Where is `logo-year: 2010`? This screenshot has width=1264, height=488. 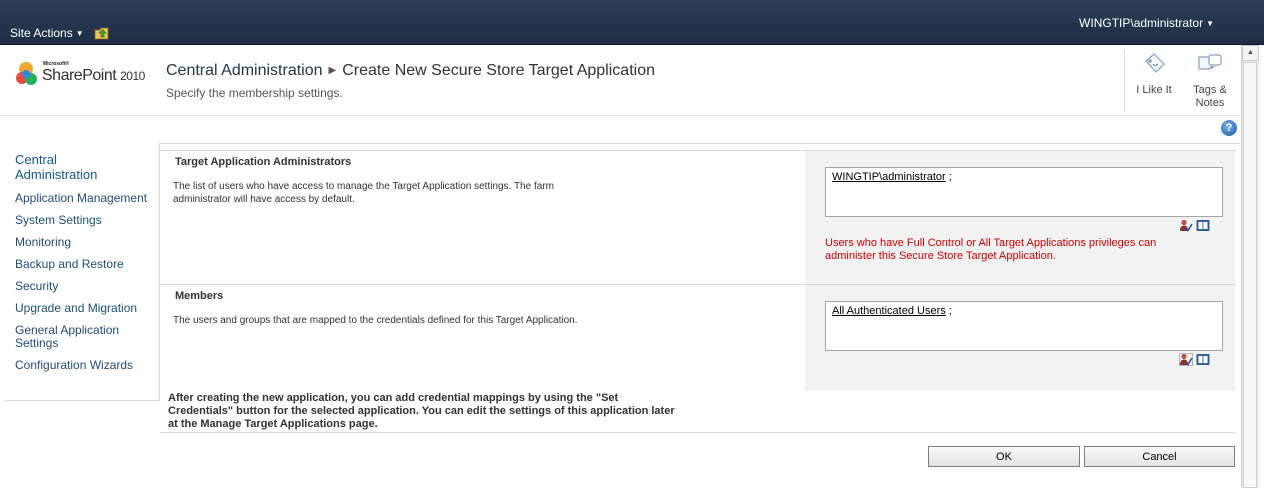
logo-year: 2010 is located at coordinates (132, 76).